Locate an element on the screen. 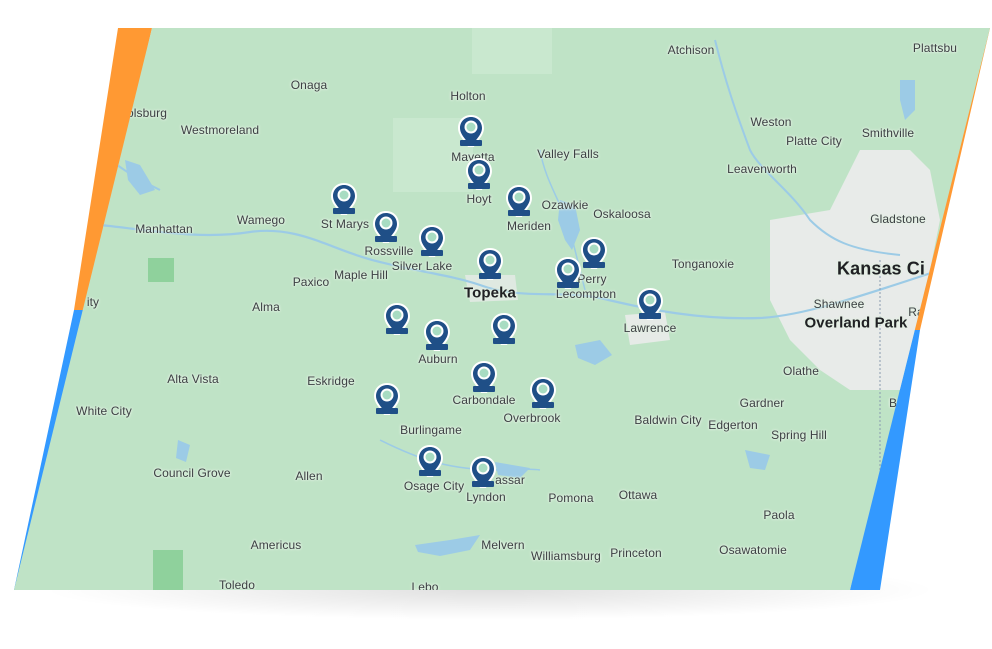 This screenshot has width=992, height=649. place-label-alma: Alma is located at coordinates (266, 307).